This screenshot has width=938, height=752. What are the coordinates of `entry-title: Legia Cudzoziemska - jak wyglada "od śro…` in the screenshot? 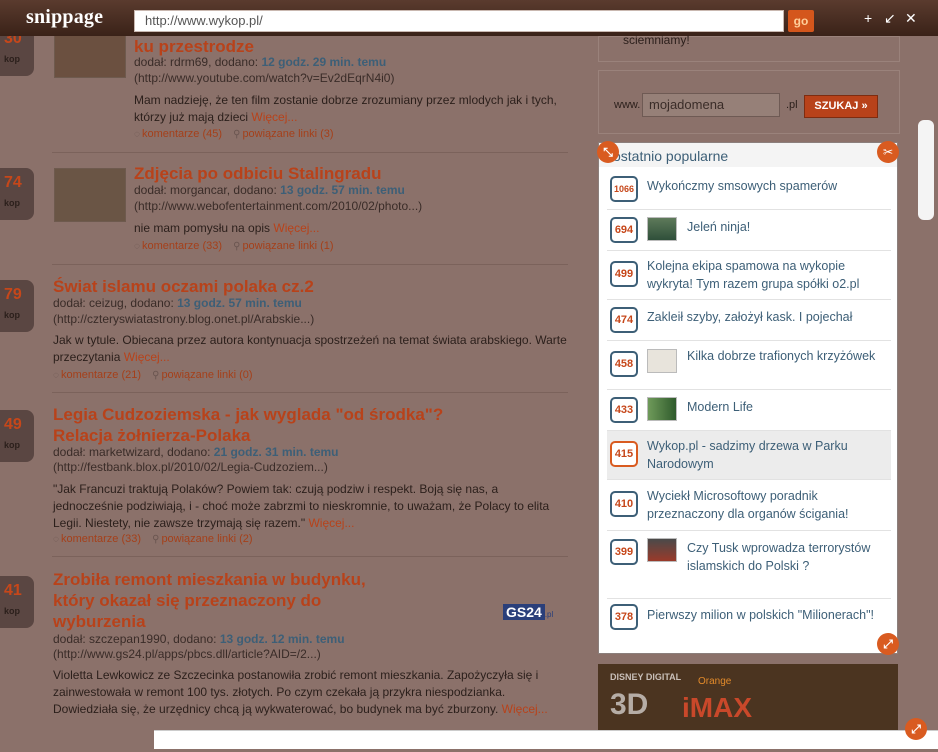 It's located at (248, 414).